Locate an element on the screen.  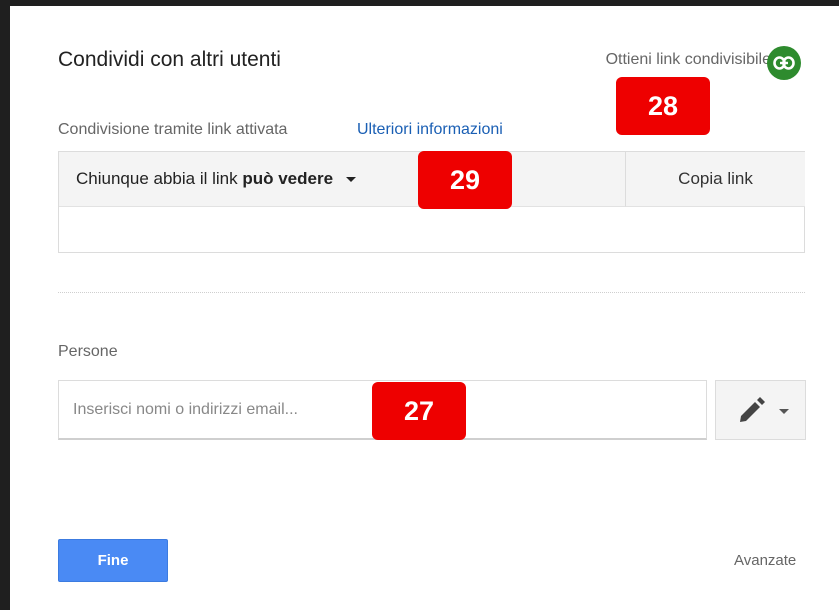
dialog-title: Condividi con altri utenti is located at coordinates (169, 59).